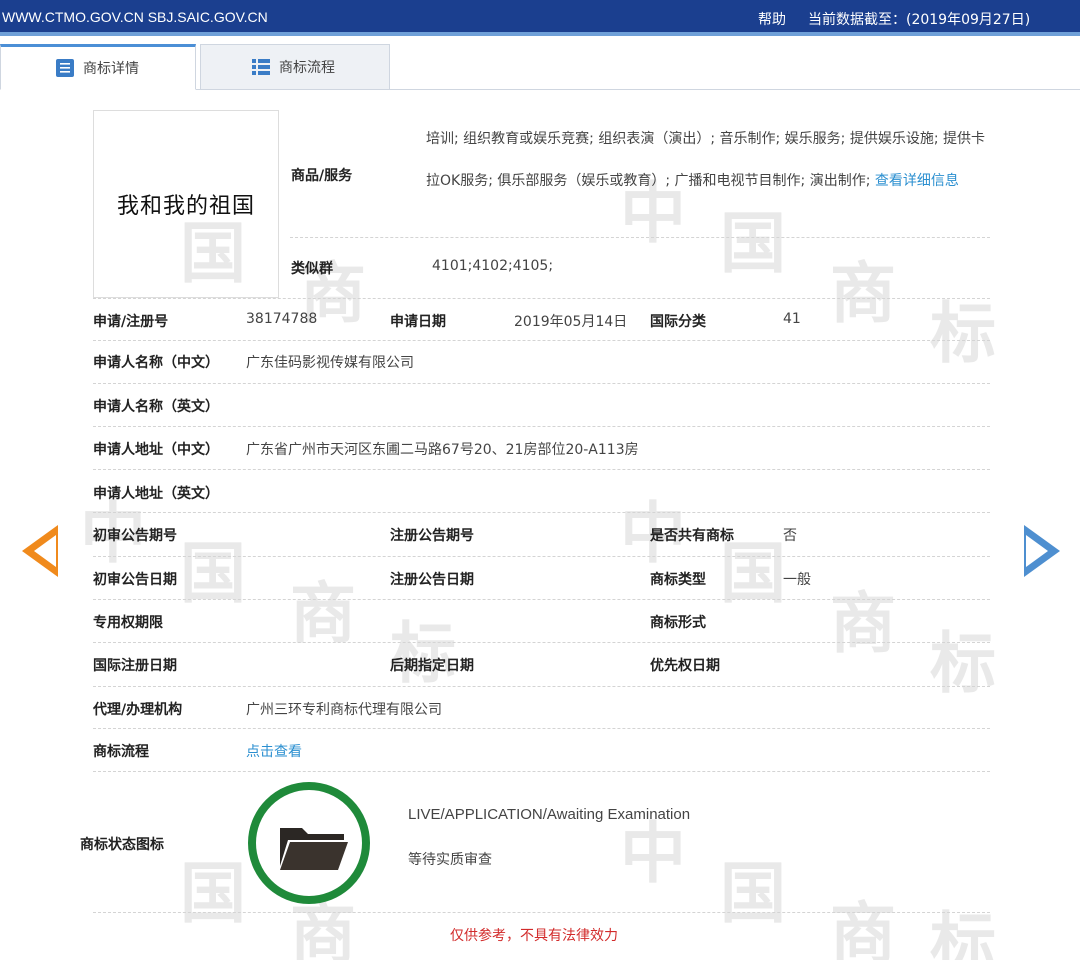 The width and height of the screenshot is (1080, 960). What do you see at coordinates (121, 752) in the screenshot?
I see `process-label: 商标流程` at bounding box center [121, 752].